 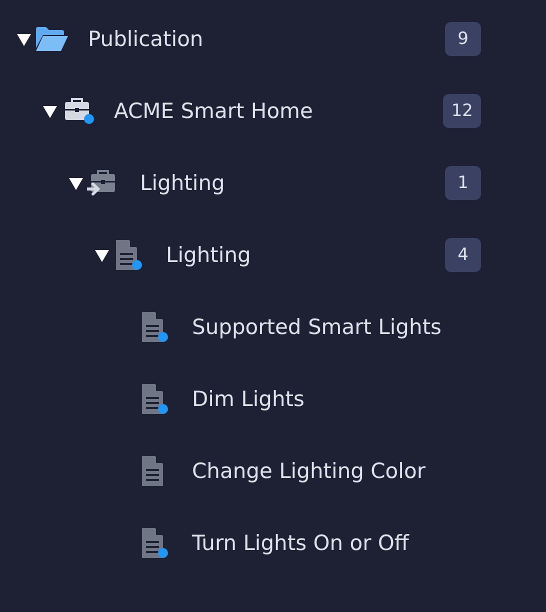 What do you see at coordinates (52, 39) in the screenshot?
I see `folder-icon` at bounding box center [52, 39].